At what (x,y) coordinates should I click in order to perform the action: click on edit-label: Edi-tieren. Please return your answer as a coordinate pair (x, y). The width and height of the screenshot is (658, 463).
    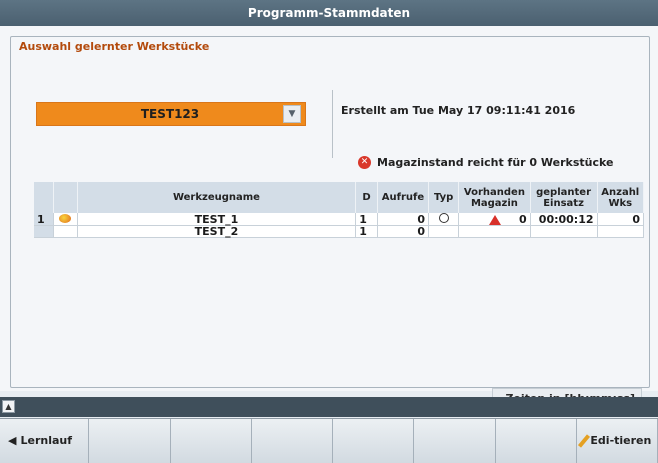
    Looking at the image, I should click on (621, 440).